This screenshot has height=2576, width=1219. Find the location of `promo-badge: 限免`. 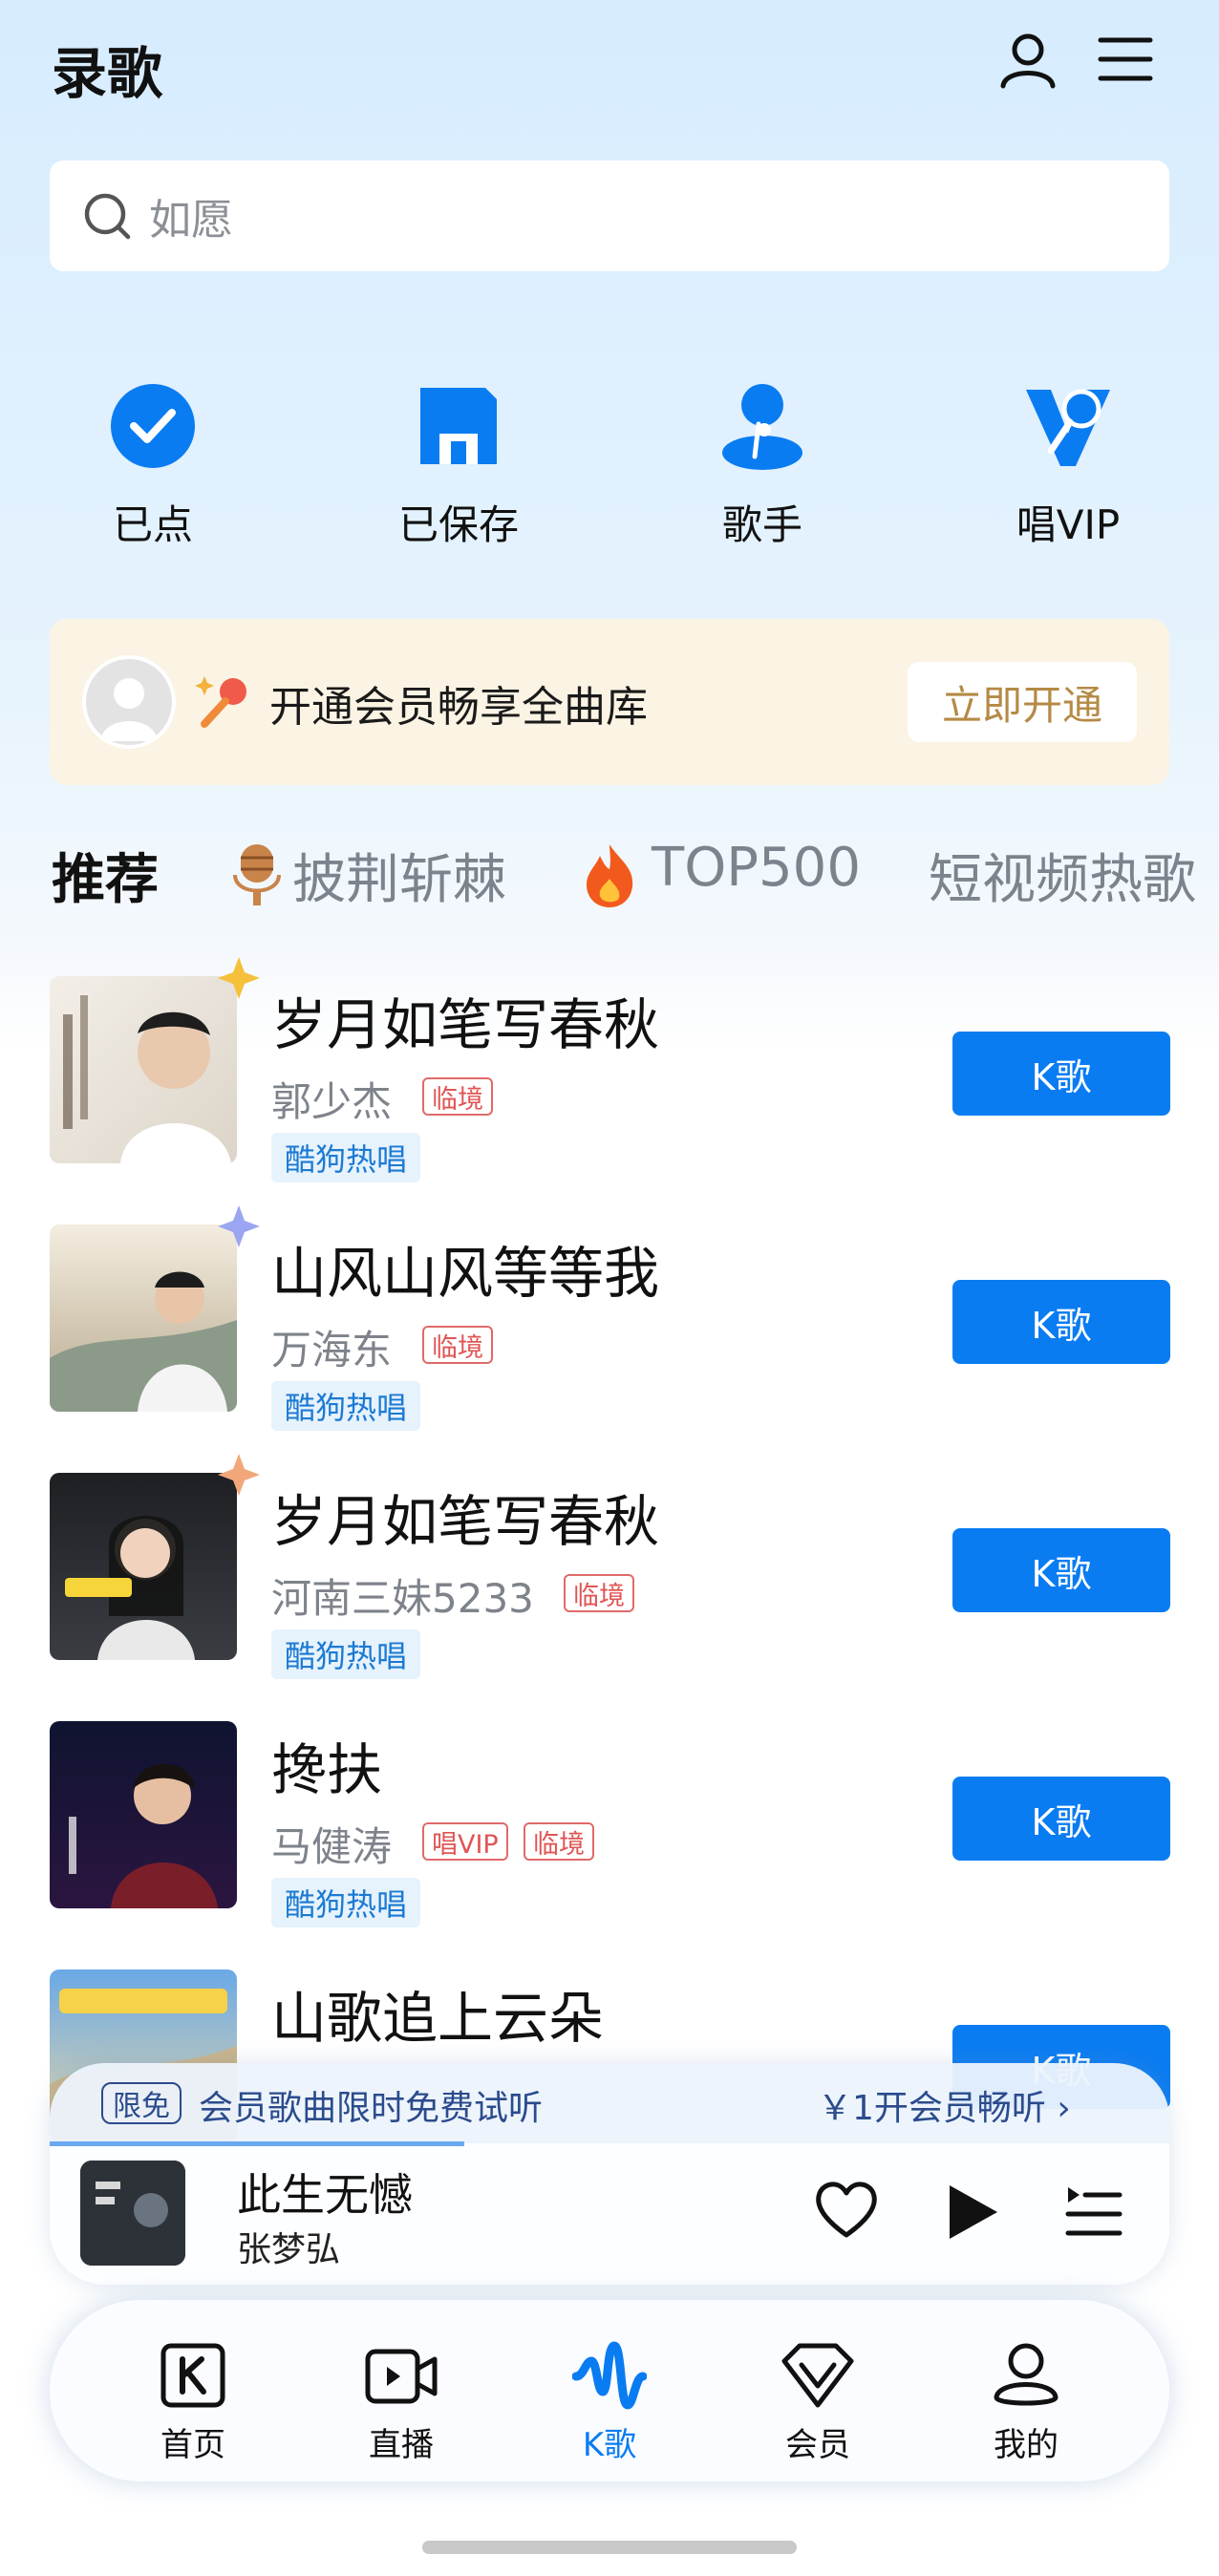

promo-badge: 限免 is located at coordinates (141, 2103).